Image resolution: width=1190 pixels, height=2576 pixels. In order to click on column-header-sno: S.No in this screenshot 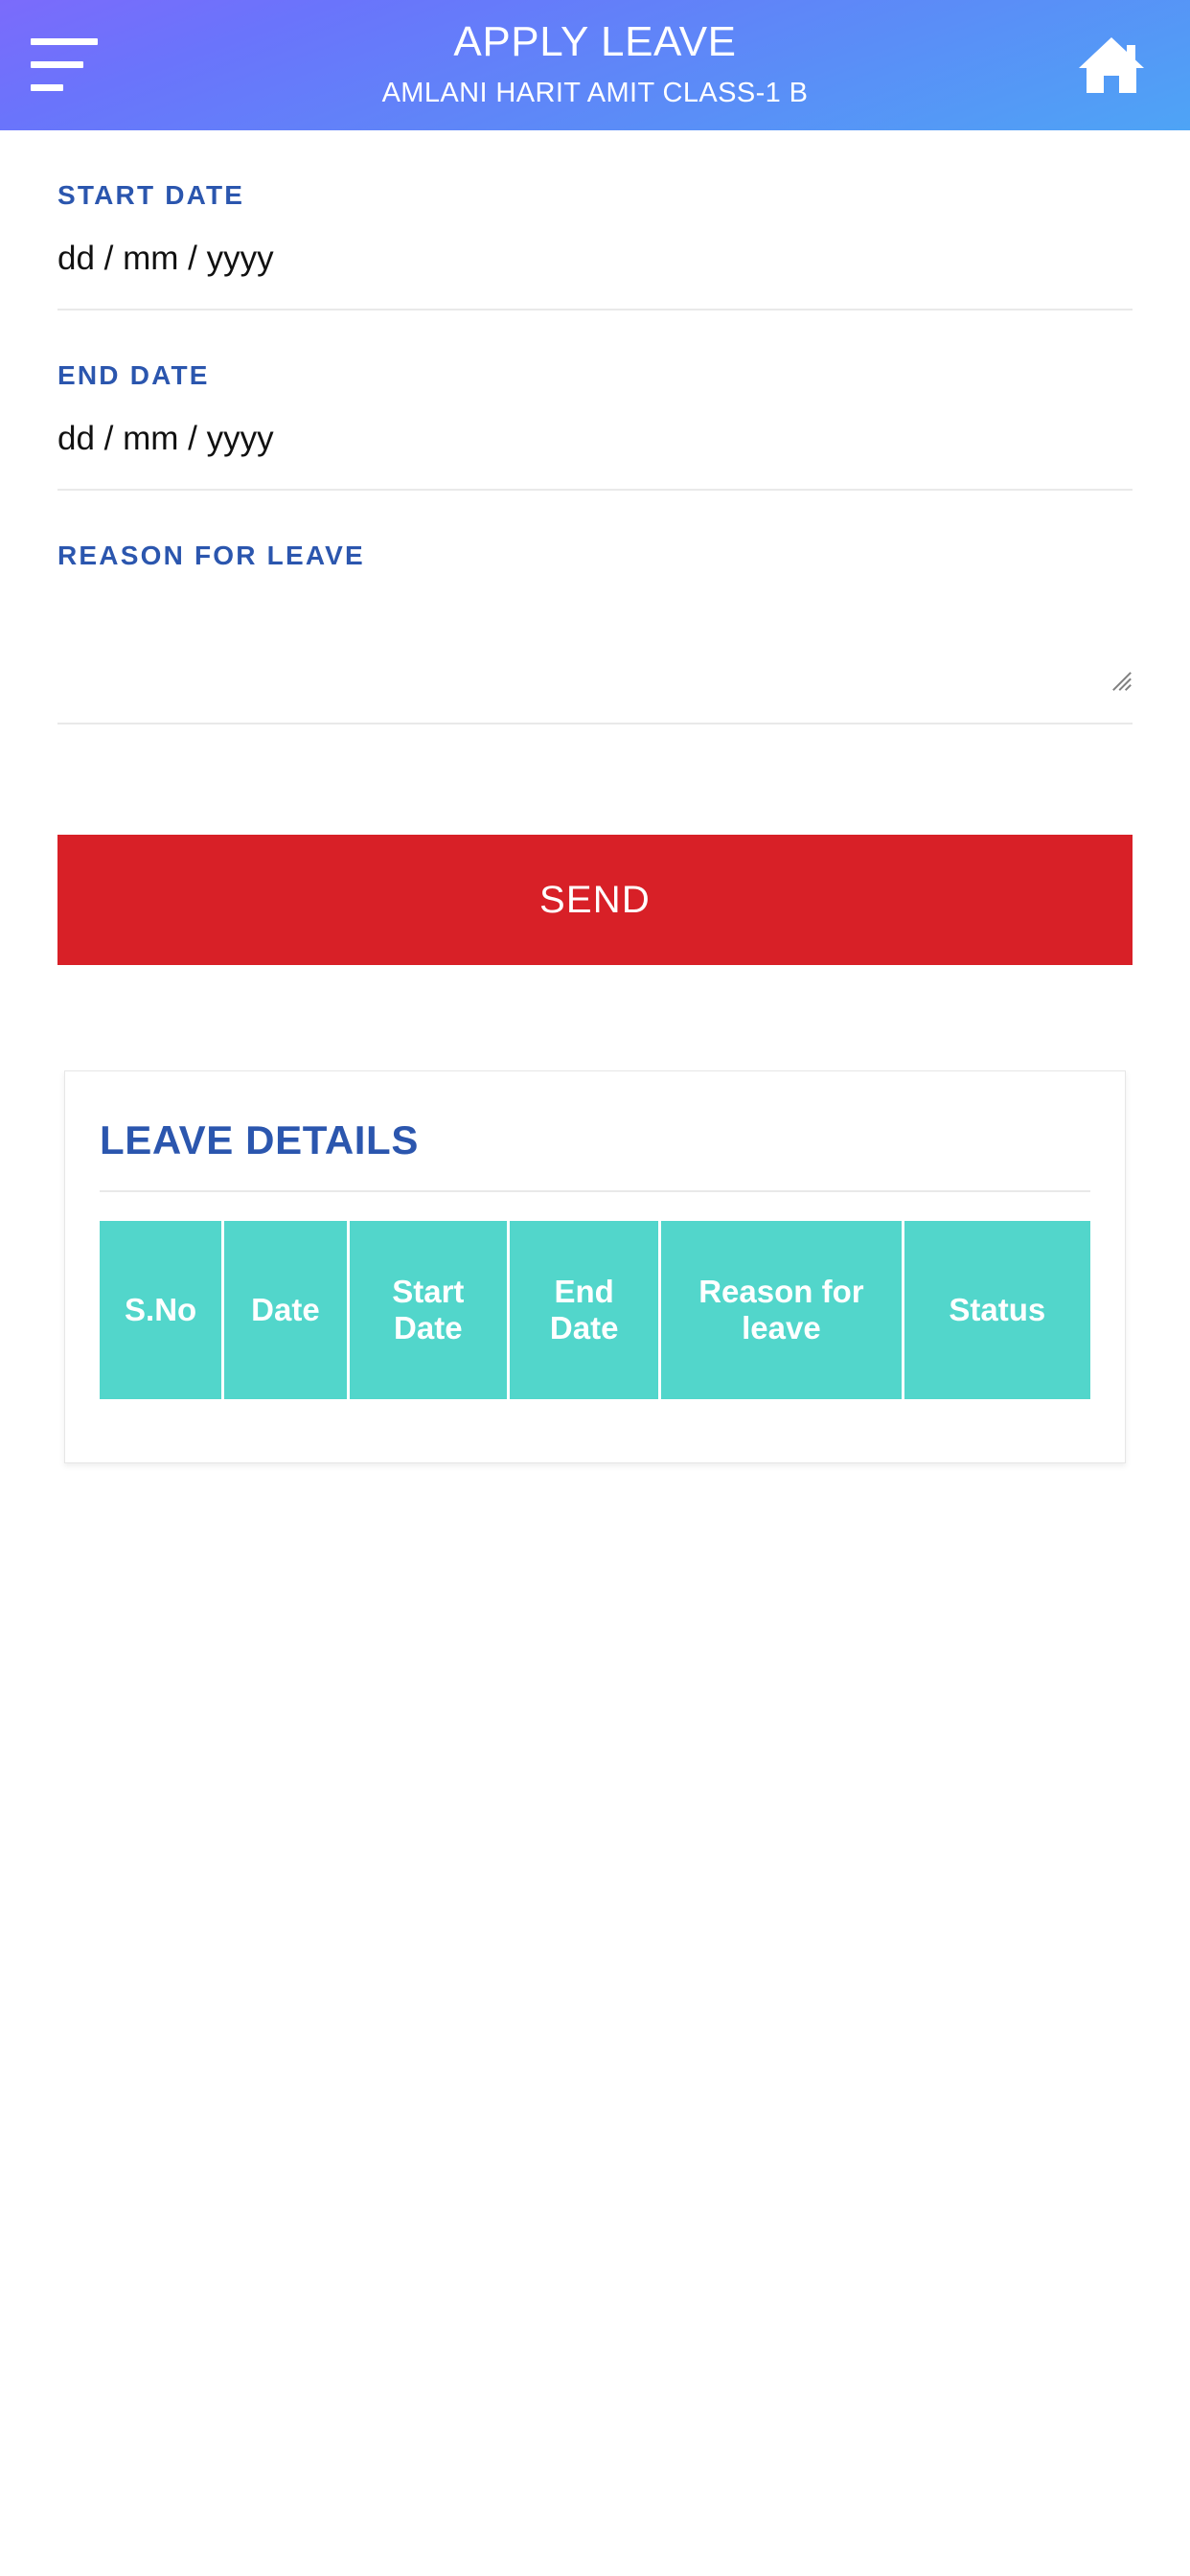, I will do `click(163, 1310)`.